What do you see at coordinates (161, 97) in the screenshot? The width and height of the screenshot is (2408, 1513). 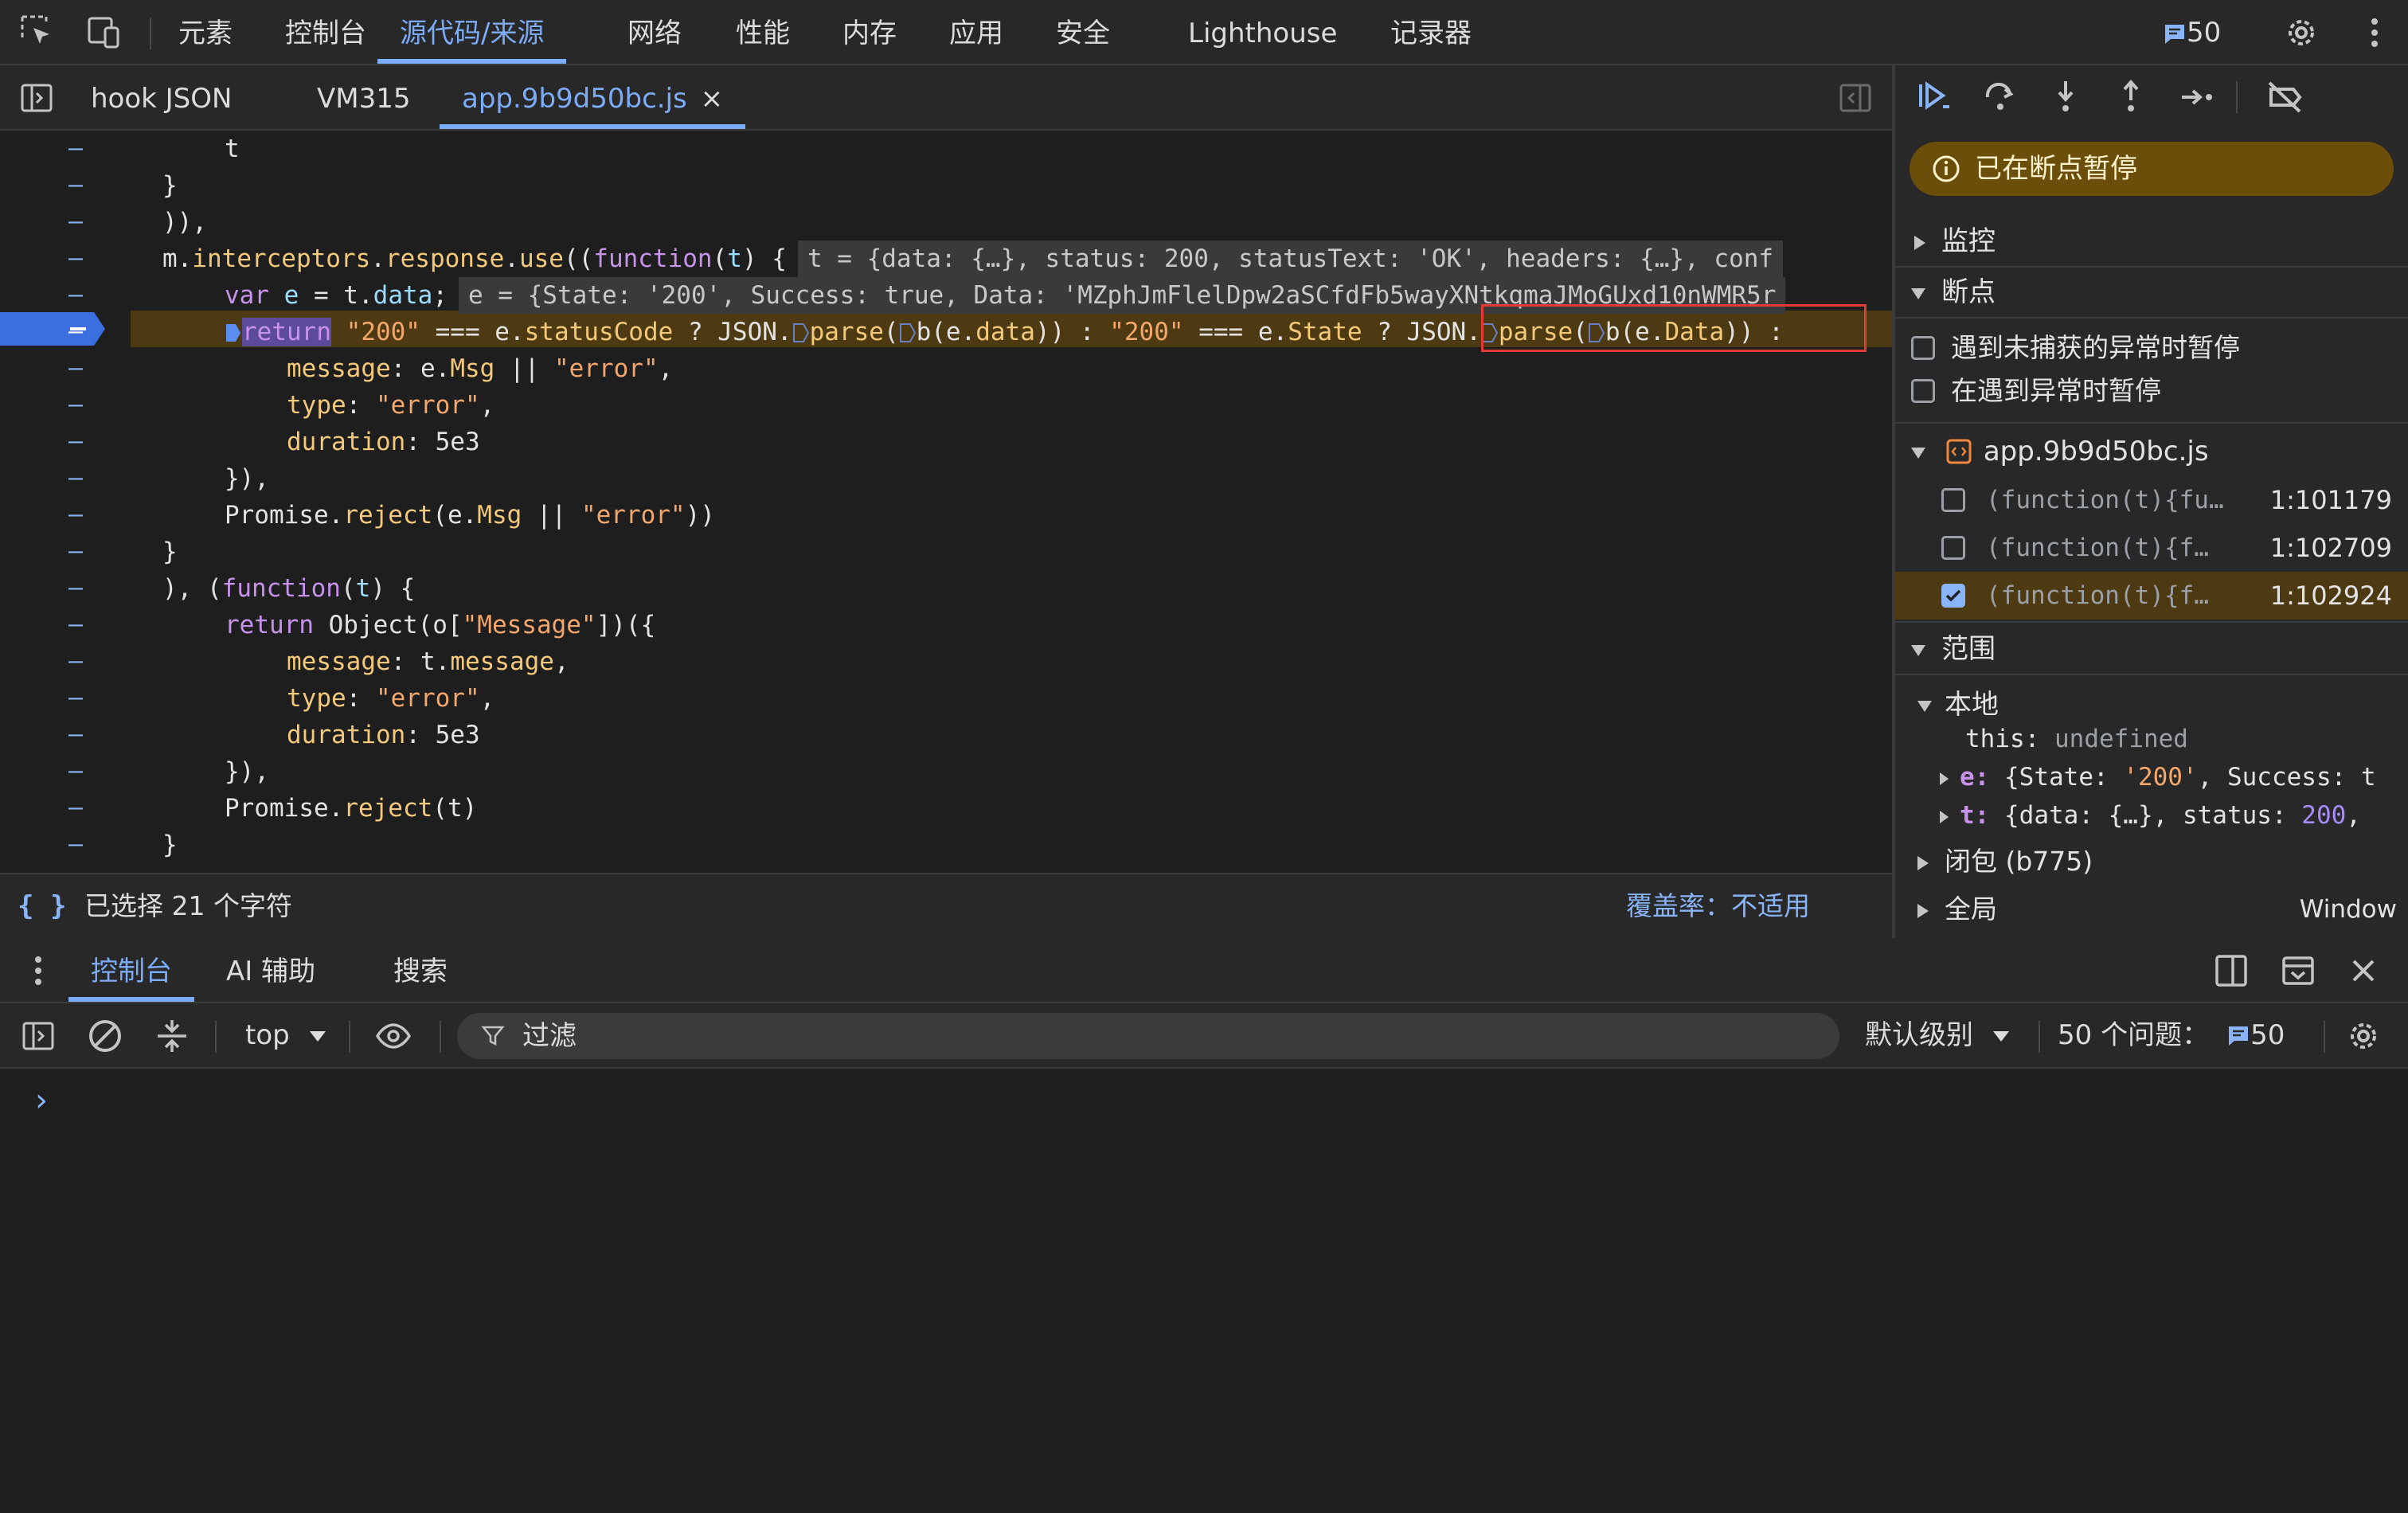 I see `file-tab-hook-json: hook JSON` at bounding box center [161, 97].